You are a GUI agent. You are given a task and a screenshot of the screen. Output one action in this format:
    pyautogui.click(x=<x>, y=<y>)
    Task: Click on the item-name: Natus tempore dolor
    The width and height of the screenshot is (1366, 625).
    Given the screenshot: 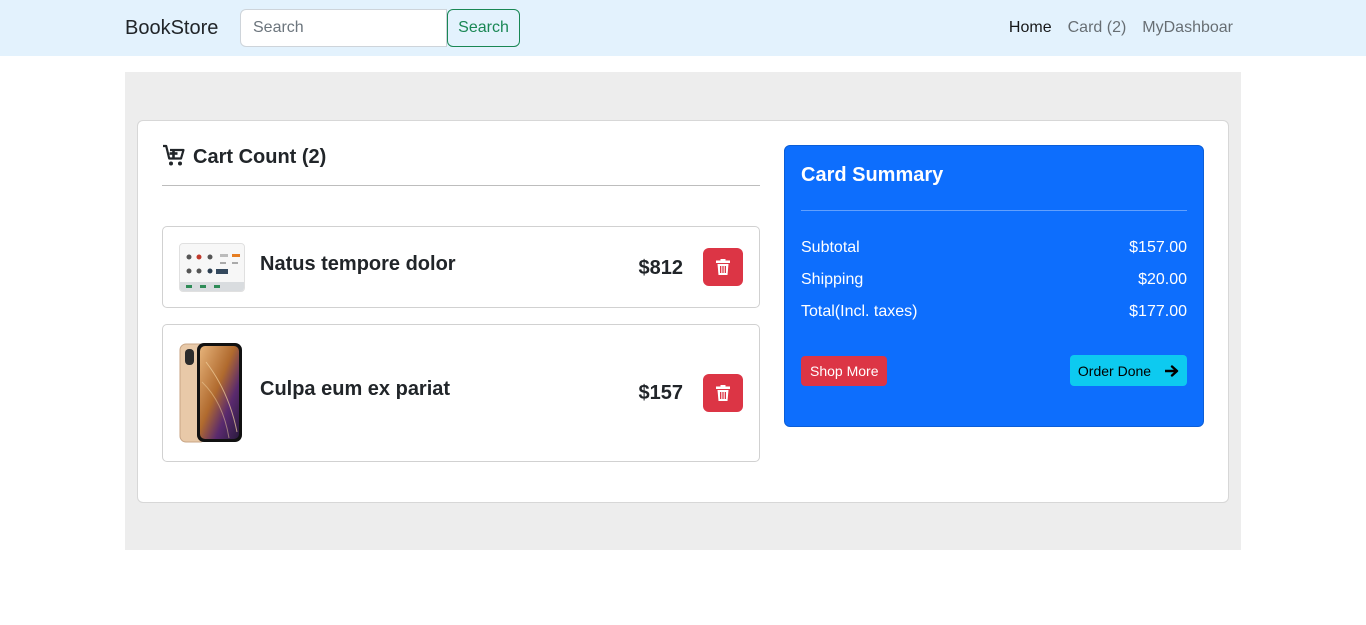 What is the action you would take?
    pyautogui.click(x=358, y=264)
    